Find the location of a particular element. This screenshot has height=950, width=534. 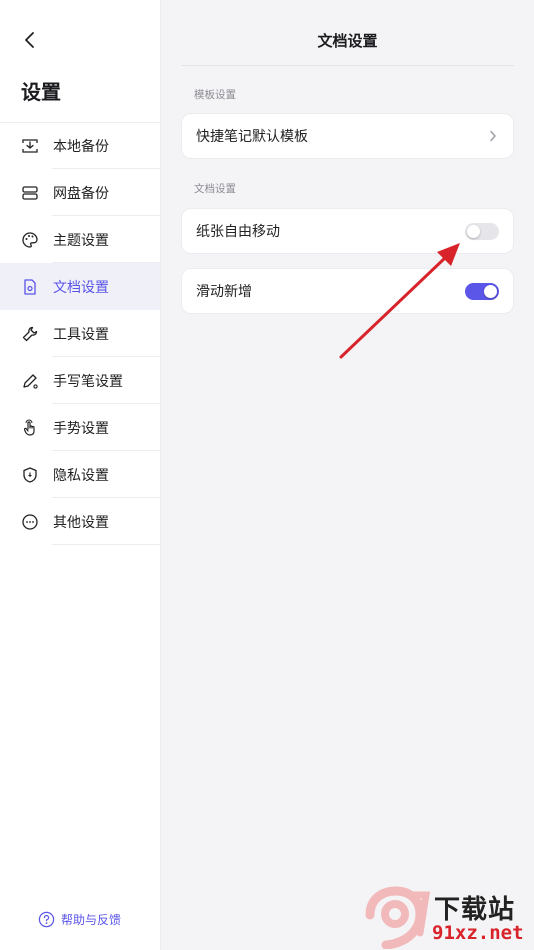

back-button is located at coordinates (30, 40).